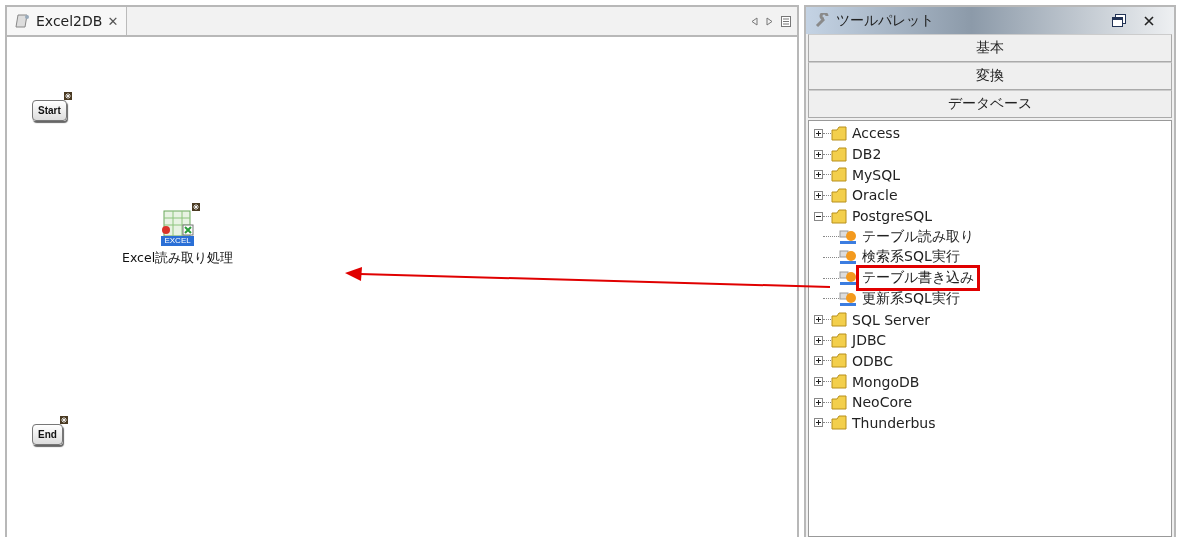  What do you see at coordinates (786, 21) in the screenshot?
I see `list-icon` at bounding box center [786, 21].